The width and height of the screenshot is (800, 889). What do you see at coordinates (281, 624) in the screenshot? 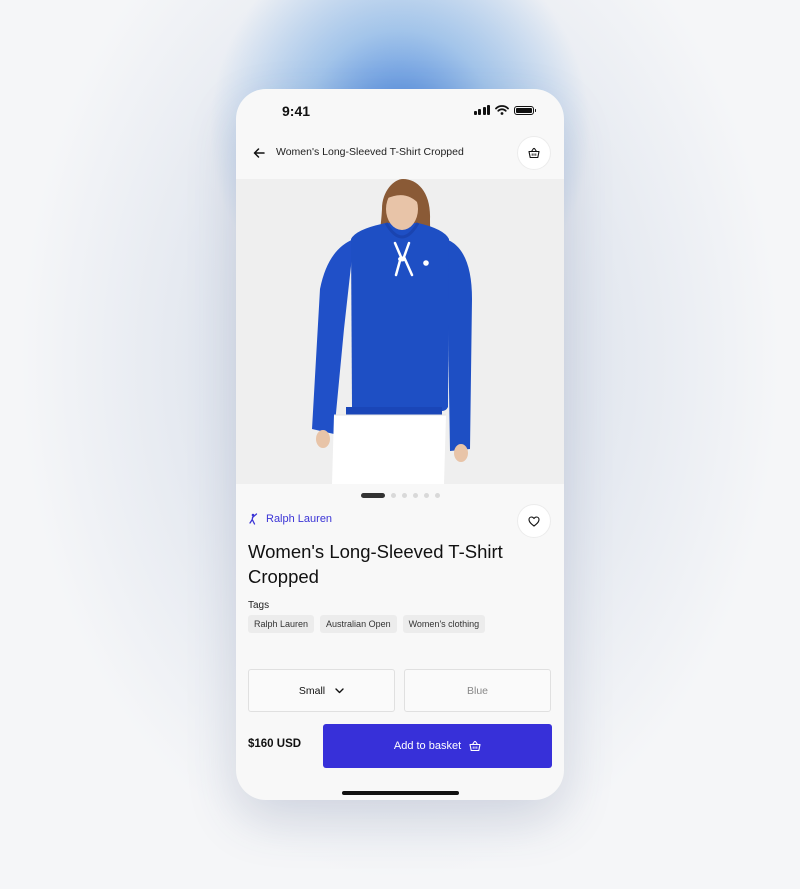
I see `tag-chip: Ralph Lauren` at bounding box center [281, 624].